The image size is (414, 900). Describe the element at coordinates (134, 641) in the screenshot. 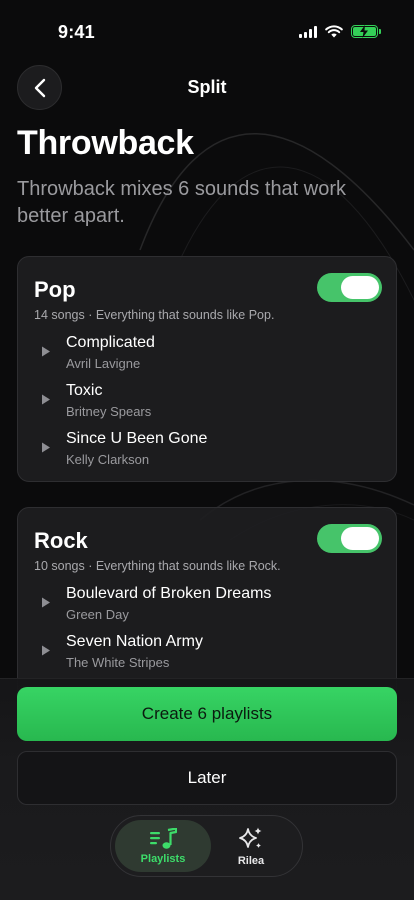

I see `song-title: Seven Nation Army` at that location.